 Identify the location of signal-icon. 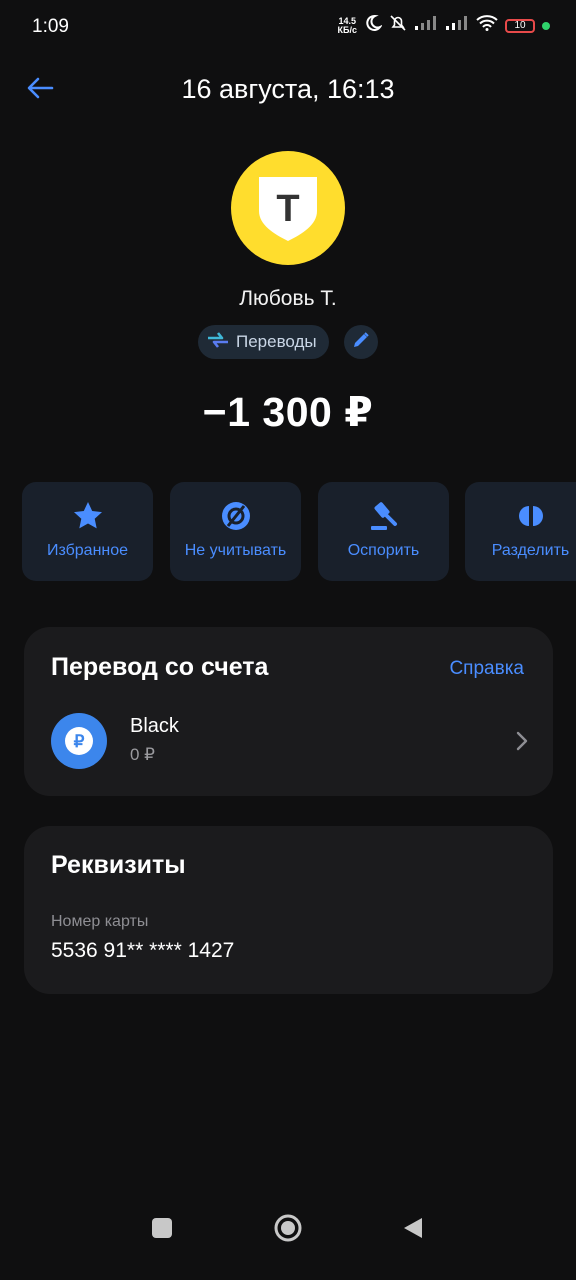
(426, 25).